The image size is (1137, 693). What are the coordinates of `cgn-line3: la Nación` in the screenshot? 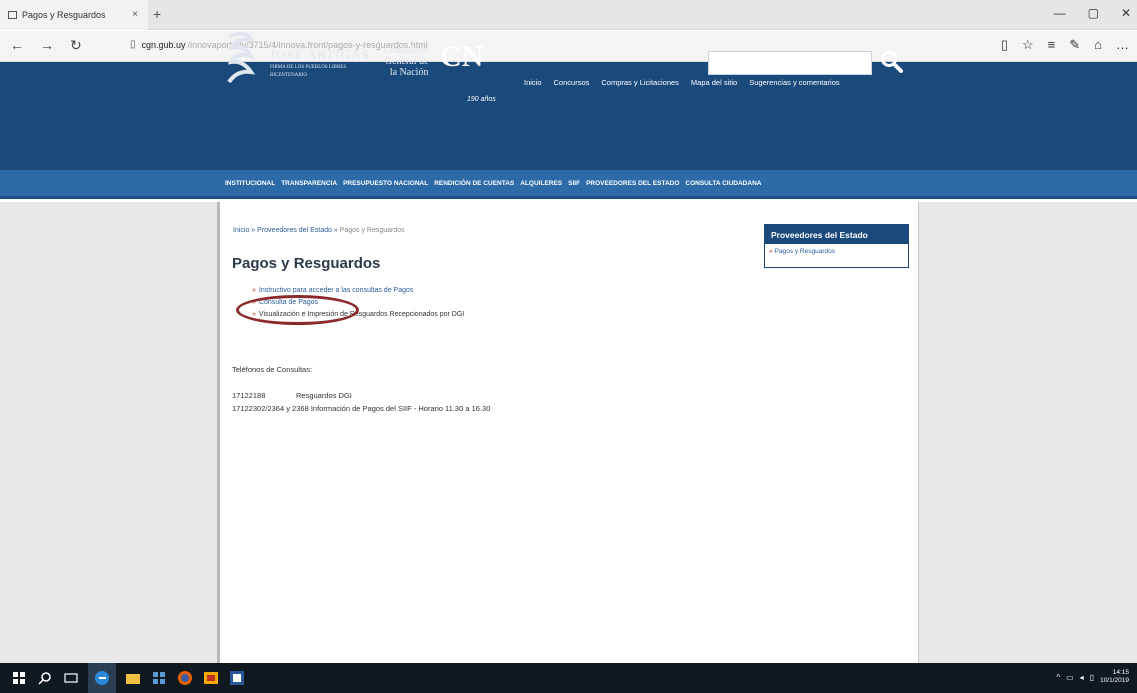 It's located at (409, 72).